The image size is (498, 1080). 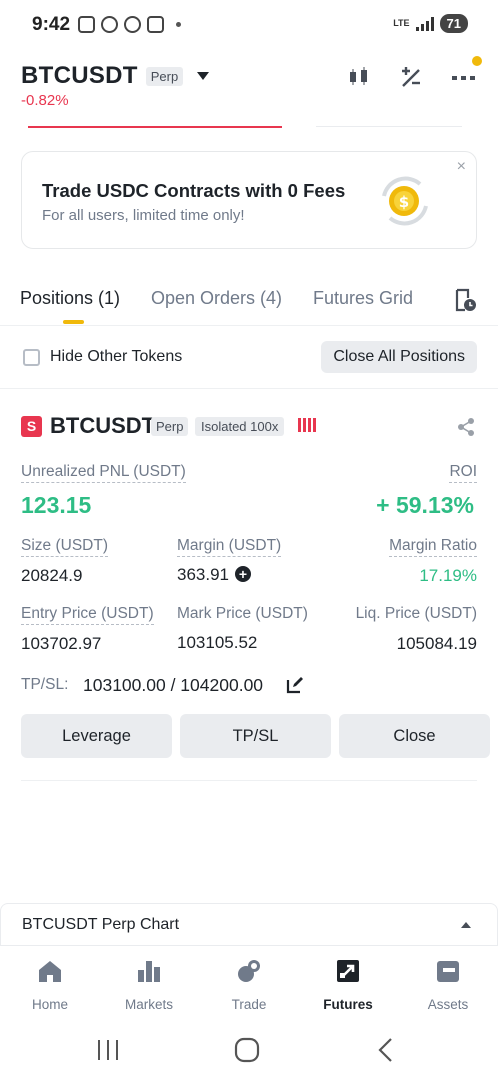 I want to click on chat-icon, so click(x=132, y=24).